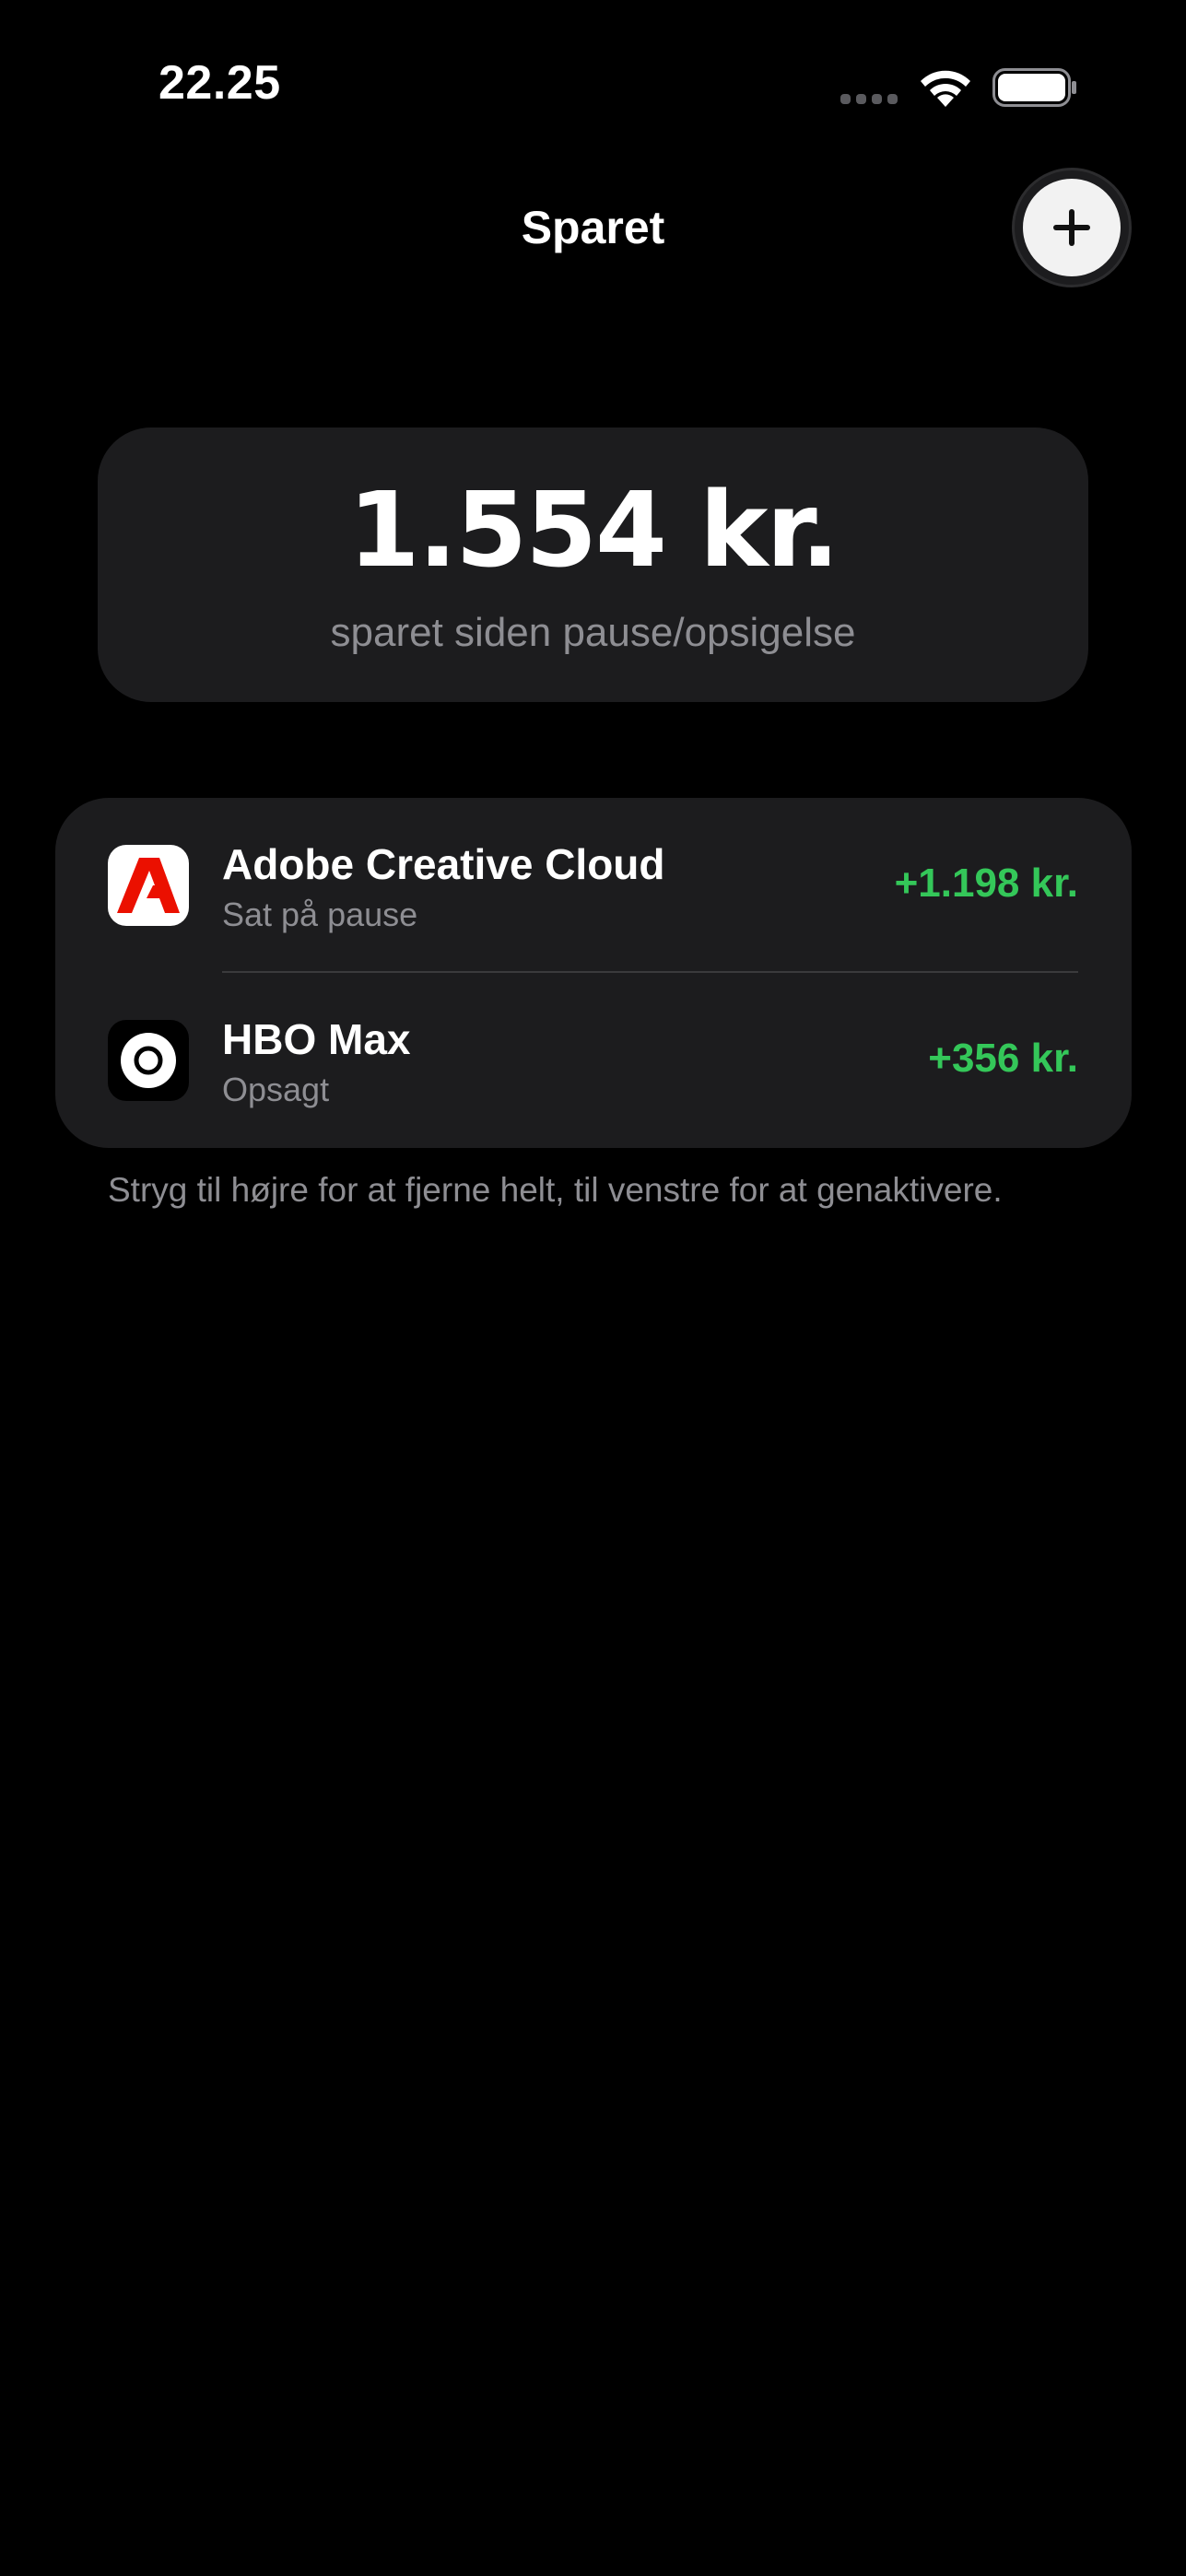 The width and height of the screenshot is (1186, 2576). What do you see at coordinates (220, 83) in the screenshot?
I see `status-time: 22.25` at bounding box center [220, 83].